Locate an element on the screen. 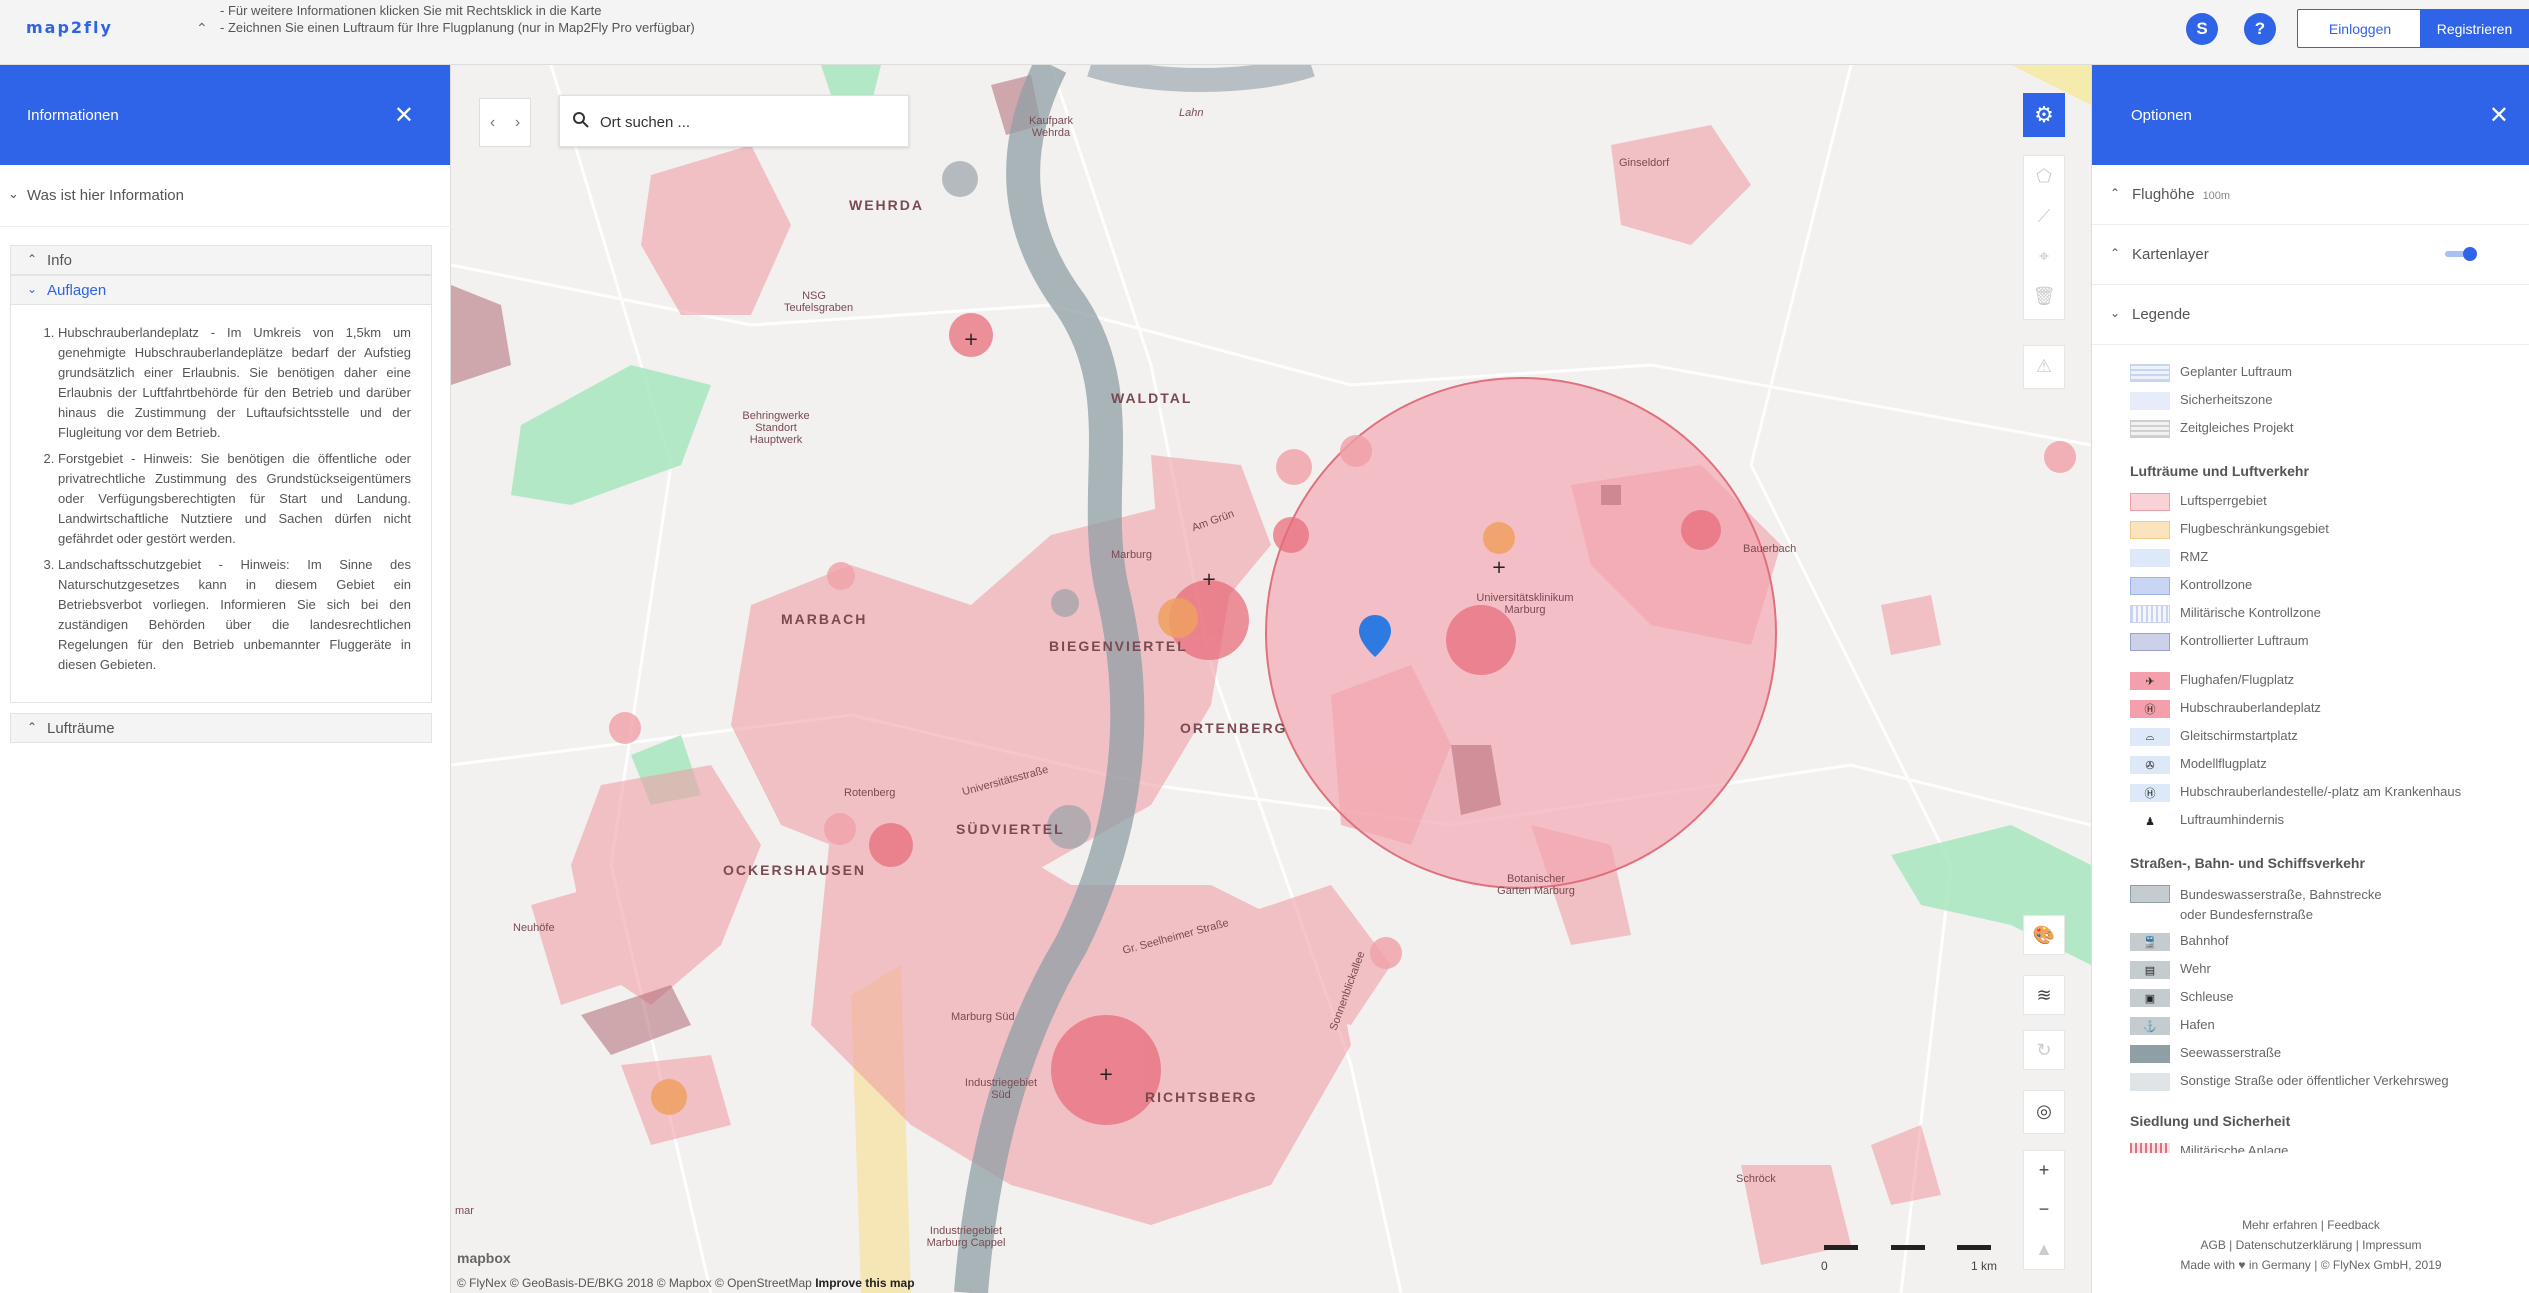  warning-icon: ⚠ is located at coordinates (2044, 366).